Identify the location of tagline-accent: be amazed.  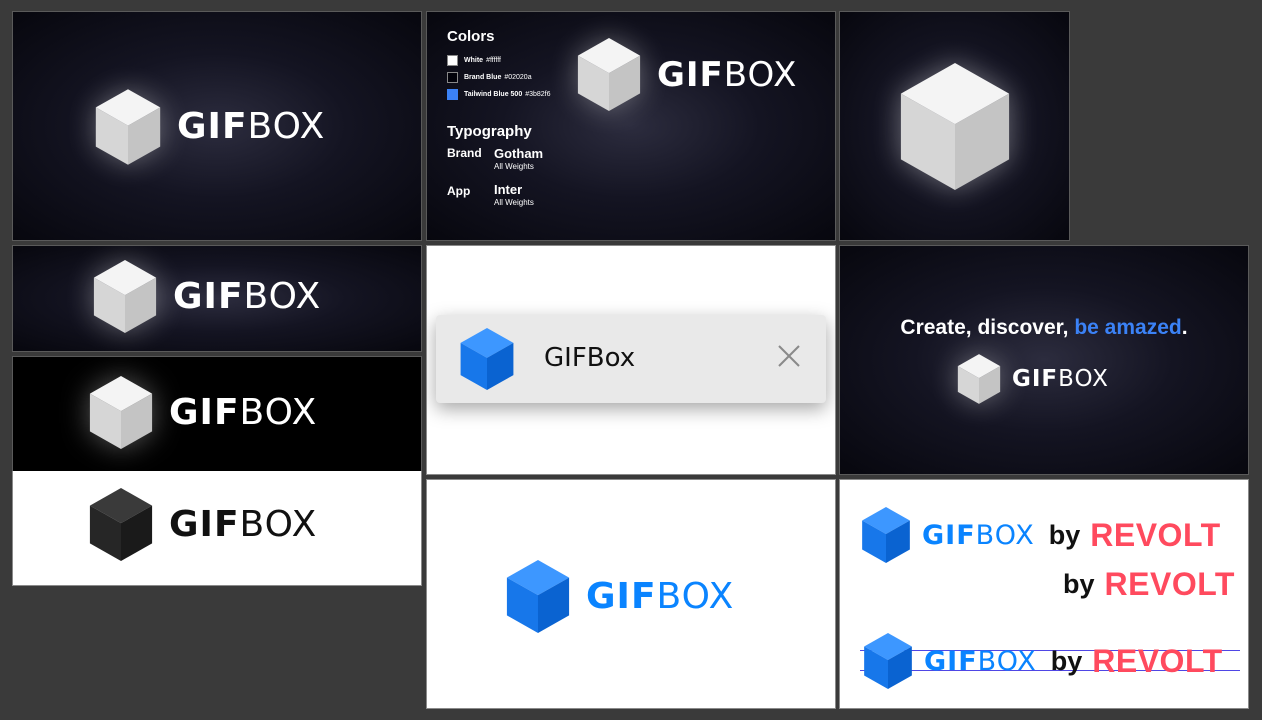
(1128, 327).